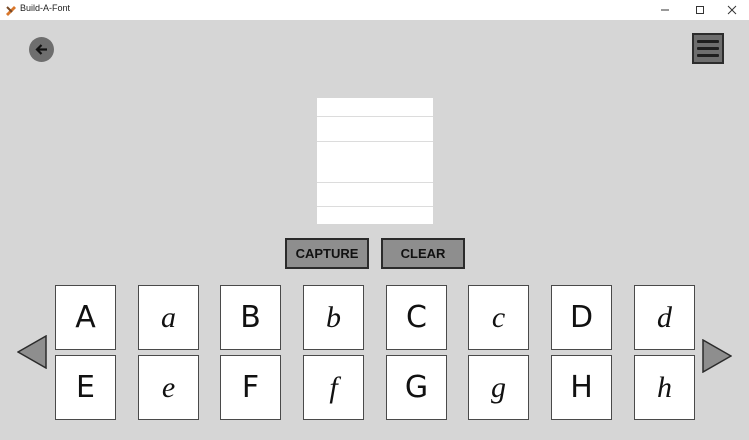 The width and height of the screenshot is (749, 440). I want to click on glyph-character: E, so click(85, 387).